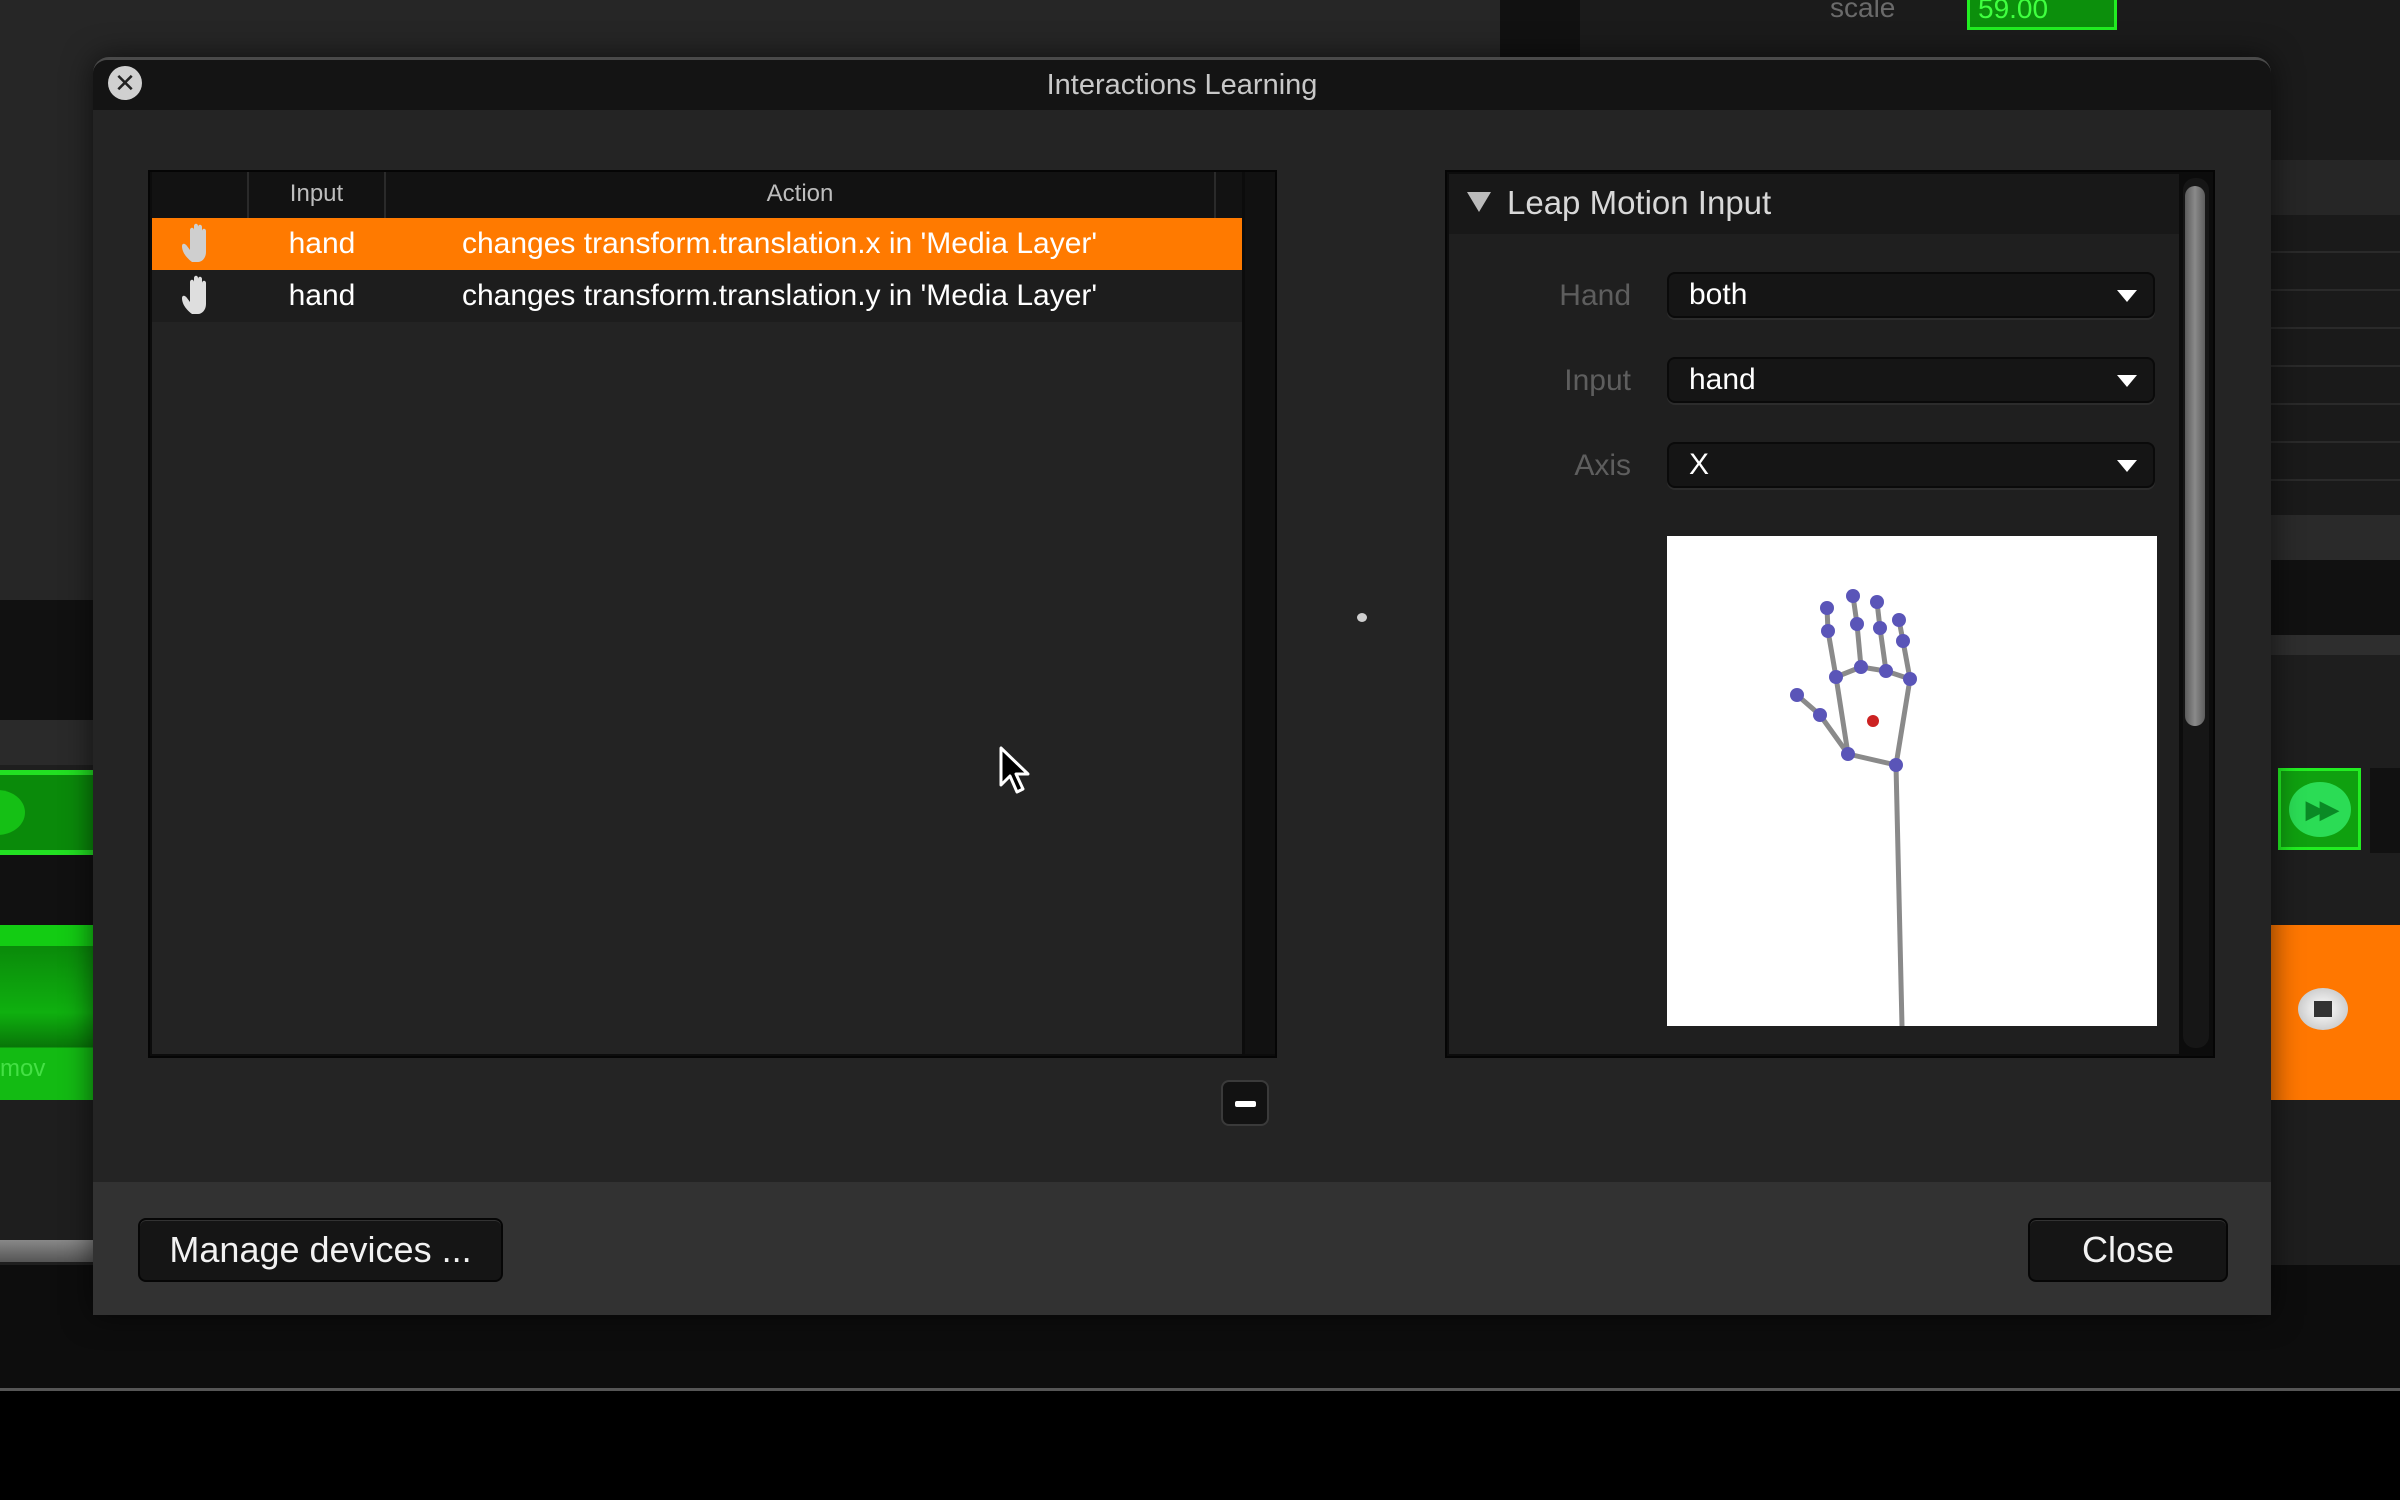 The image size is (2400, 1500). What do you see at coordinates (47, 1251) in the screenshot?
I see `timeline-scrollbar` at bounding box center [47, 1251].